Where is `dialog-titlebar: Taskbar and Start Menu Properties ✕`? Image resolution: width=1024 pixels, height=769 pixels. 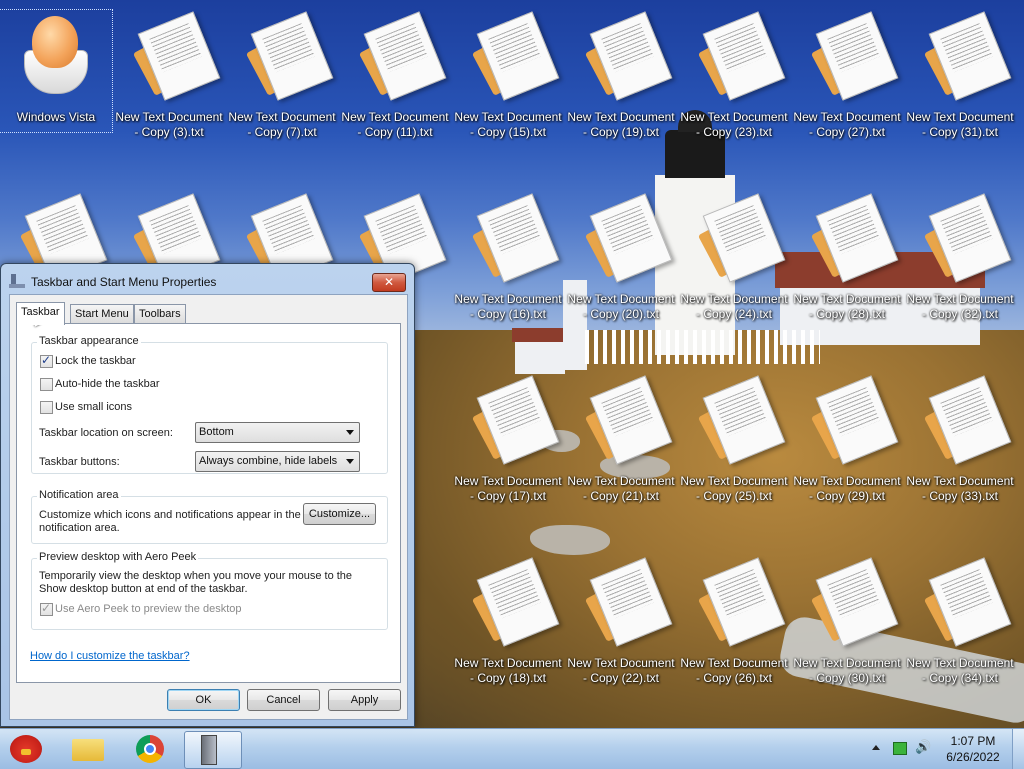 dialog-titlebar: Taskbar and Start Menu Properties ✕ is located at coordinates (207, 279).